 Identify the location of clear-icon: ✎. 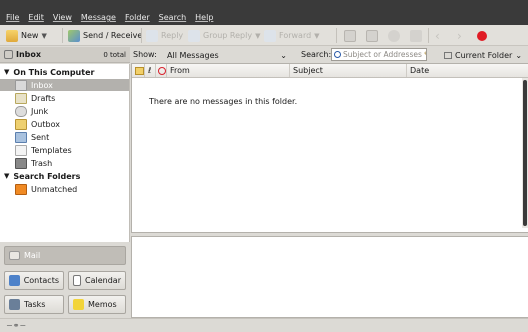
(425, 54).